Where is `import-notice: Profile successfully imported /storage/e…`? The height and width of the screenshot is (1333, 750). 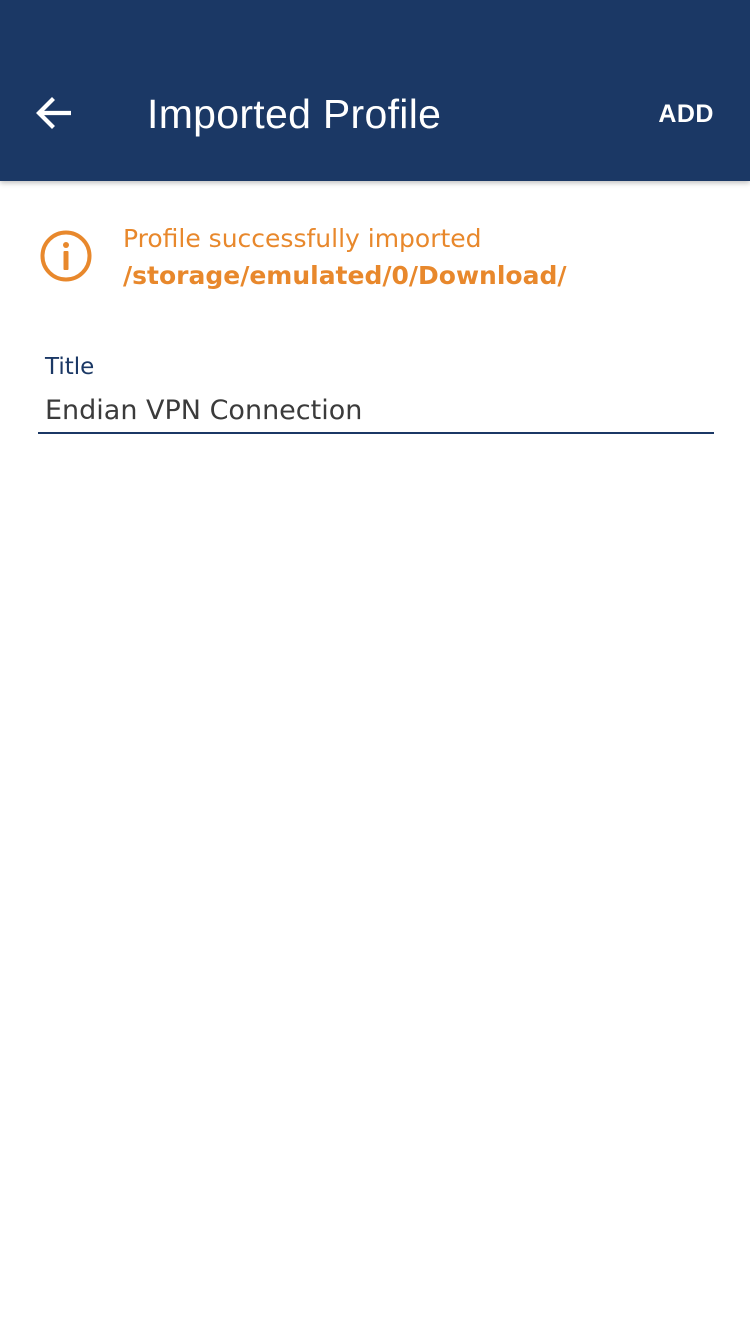 import-notice: Profile successfully imported /storage/e… is located at coordinates (378, 259).